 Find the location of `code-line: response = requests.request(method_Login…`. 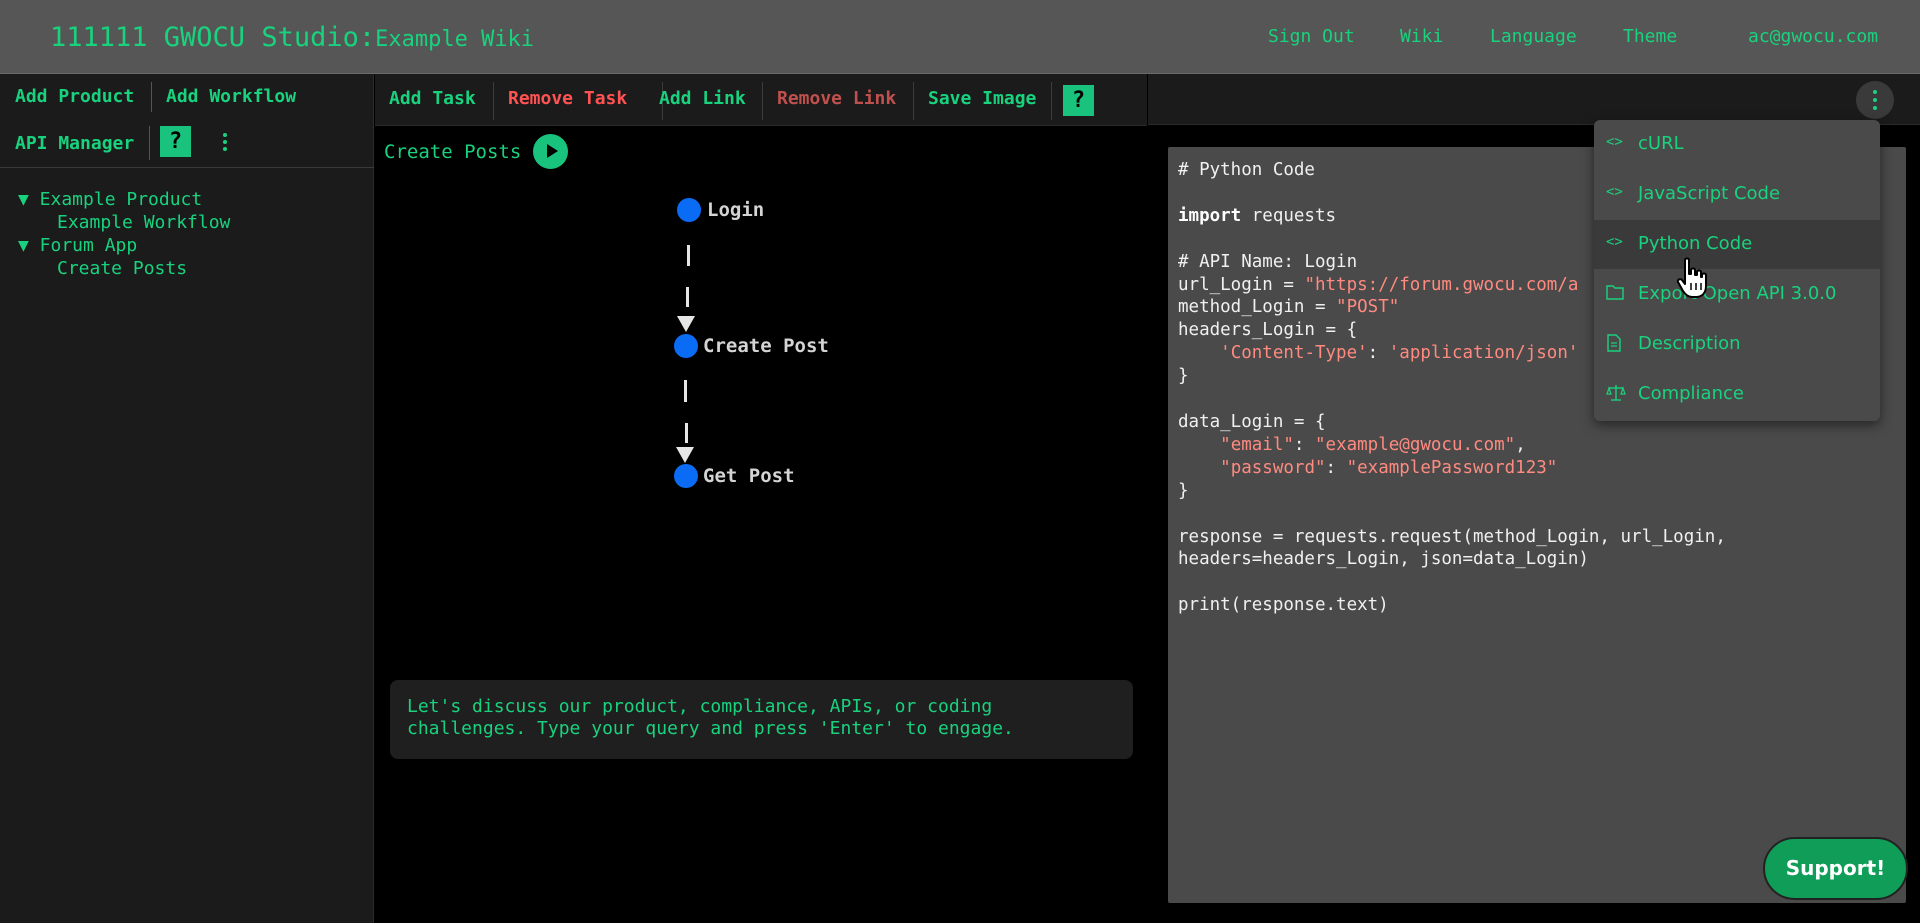

code-line: response = requests.request(method_Login… is located at coordinates (1452, 537).